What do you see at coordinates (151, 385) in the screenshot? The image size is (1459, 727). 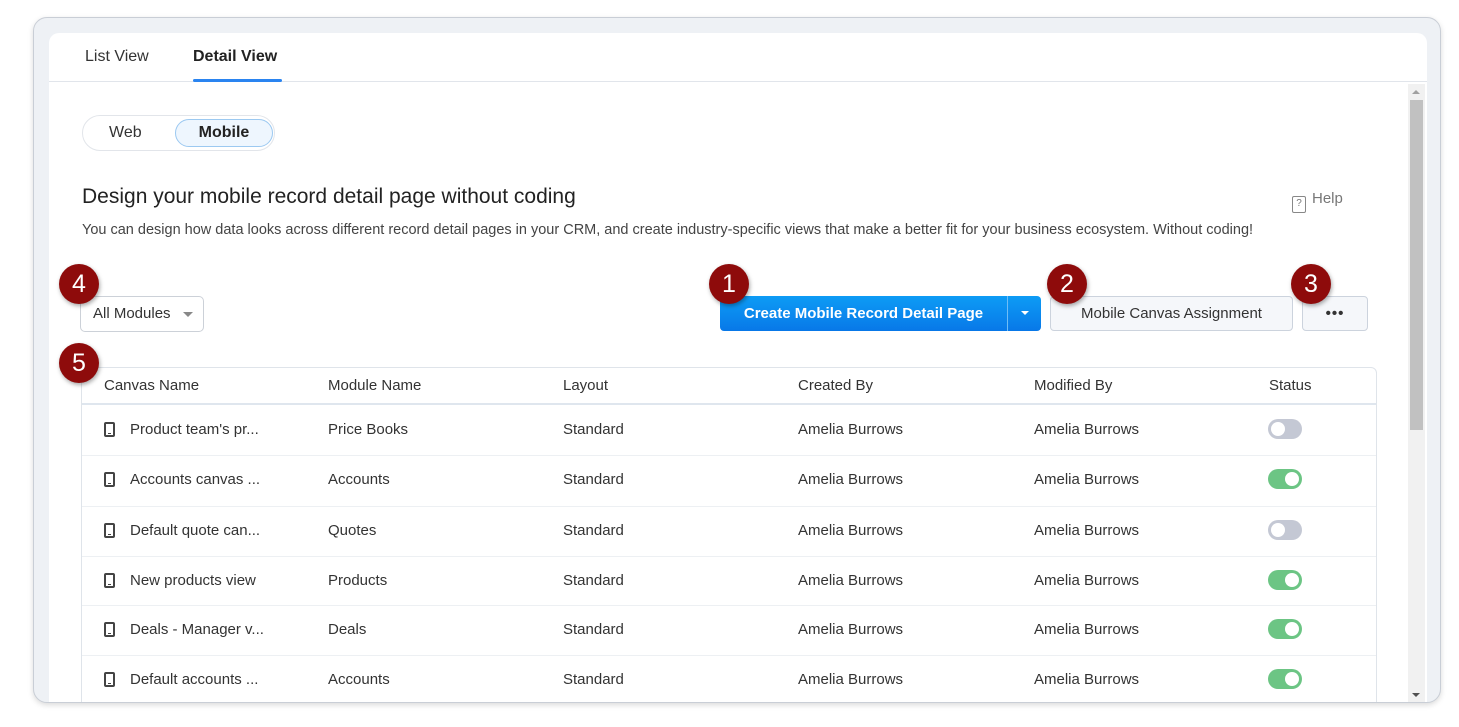 I see `col-canvas-name: Canvas Name` at bounding box center [151, 385].